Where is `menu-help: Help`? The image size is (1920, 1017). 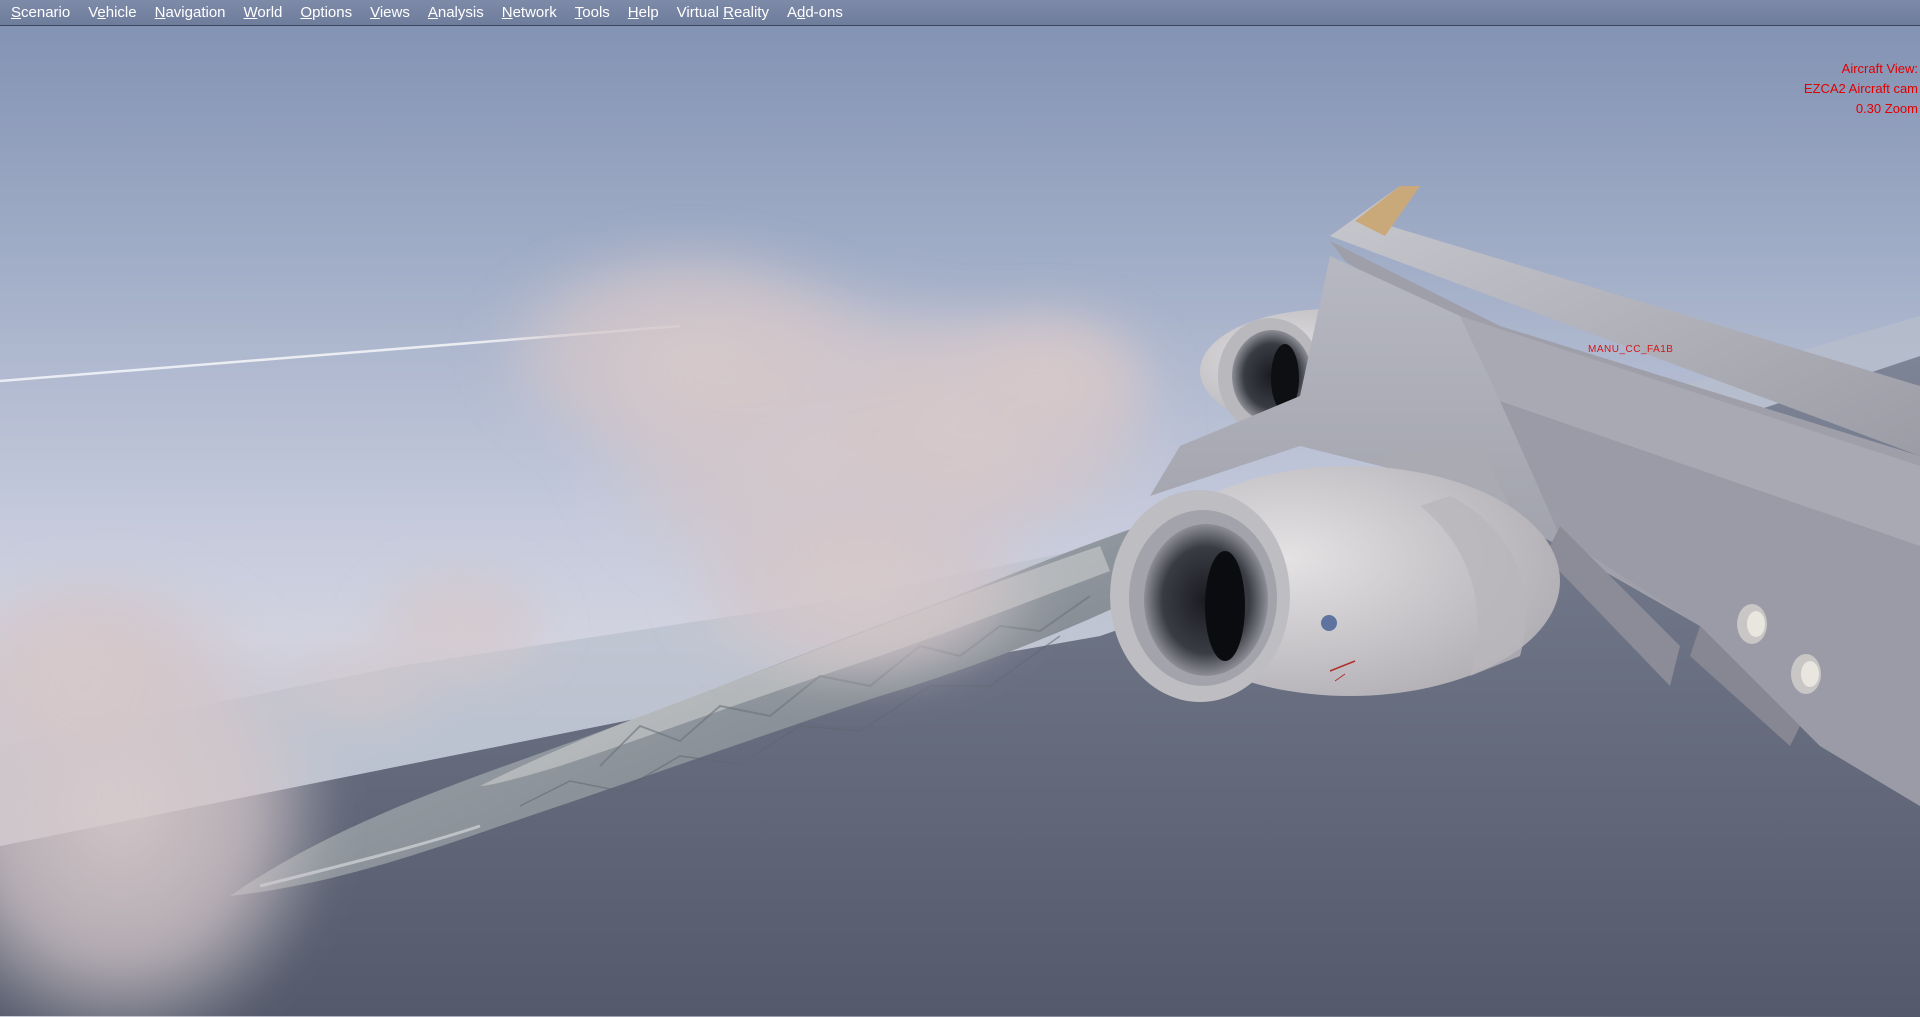 menu-help: Help is located at coordinates (643, 13).